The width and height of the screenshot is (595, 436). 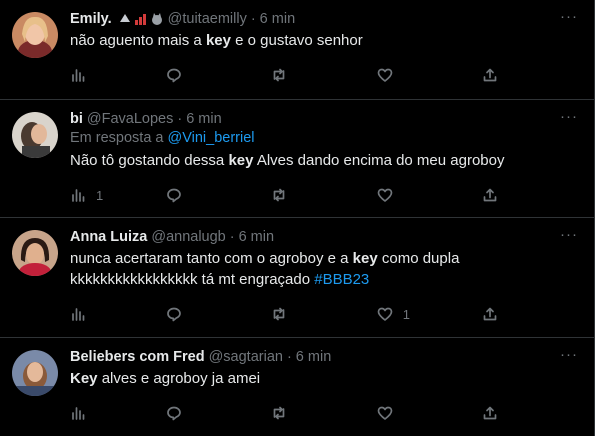 What do you see at coordinates (192, 279) in the screenshot?
I see `text-segment: kkkkkkkkkkkkkkkkk tá mt engraçado` at bounding box center [192, 279].